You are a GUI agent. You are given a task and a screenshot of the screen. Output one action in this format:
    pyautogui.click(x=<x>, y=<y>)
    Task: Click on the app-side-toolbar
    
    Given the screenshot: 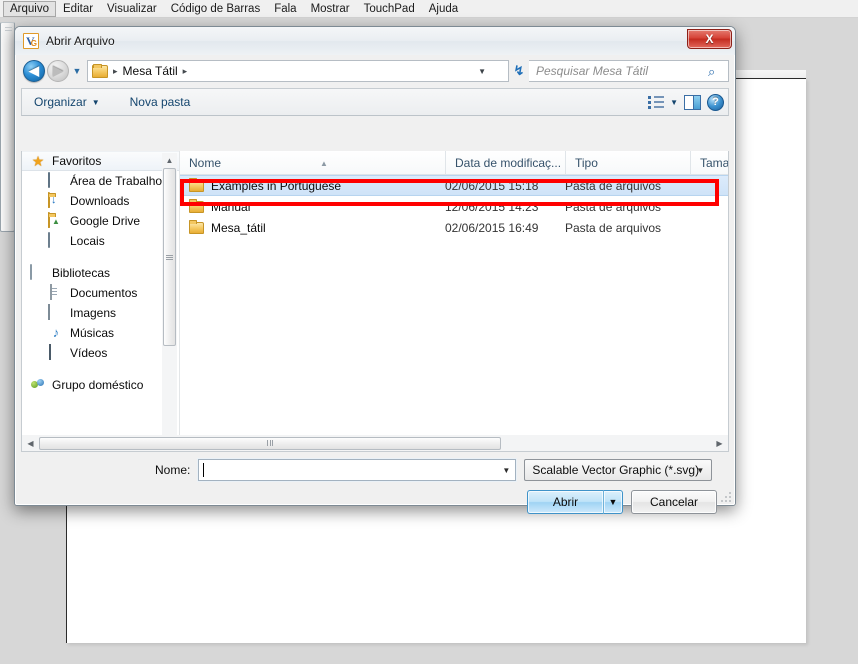 What is the action you would take?
    pyautogui.click(x=7, y=127)
    